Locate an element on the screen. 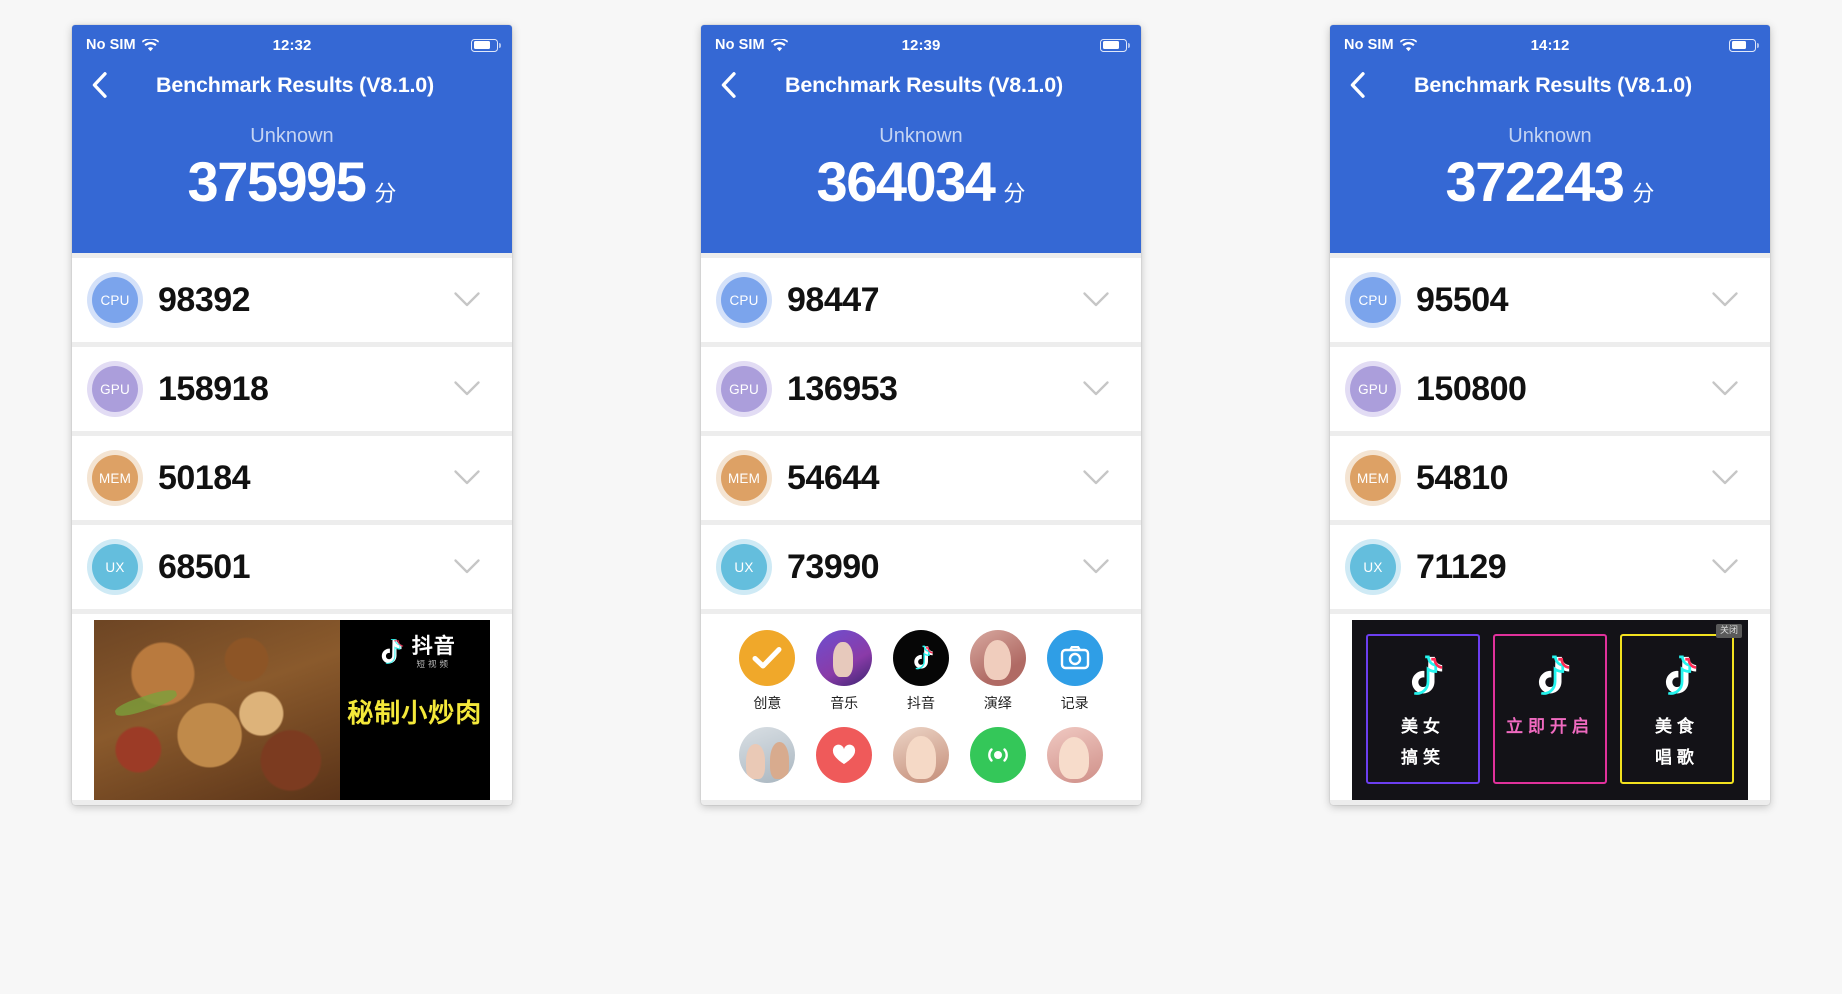 This screenshot has height=994, width=1842. ad-close-button: 关闭 is located at coordinates (1728, 631).